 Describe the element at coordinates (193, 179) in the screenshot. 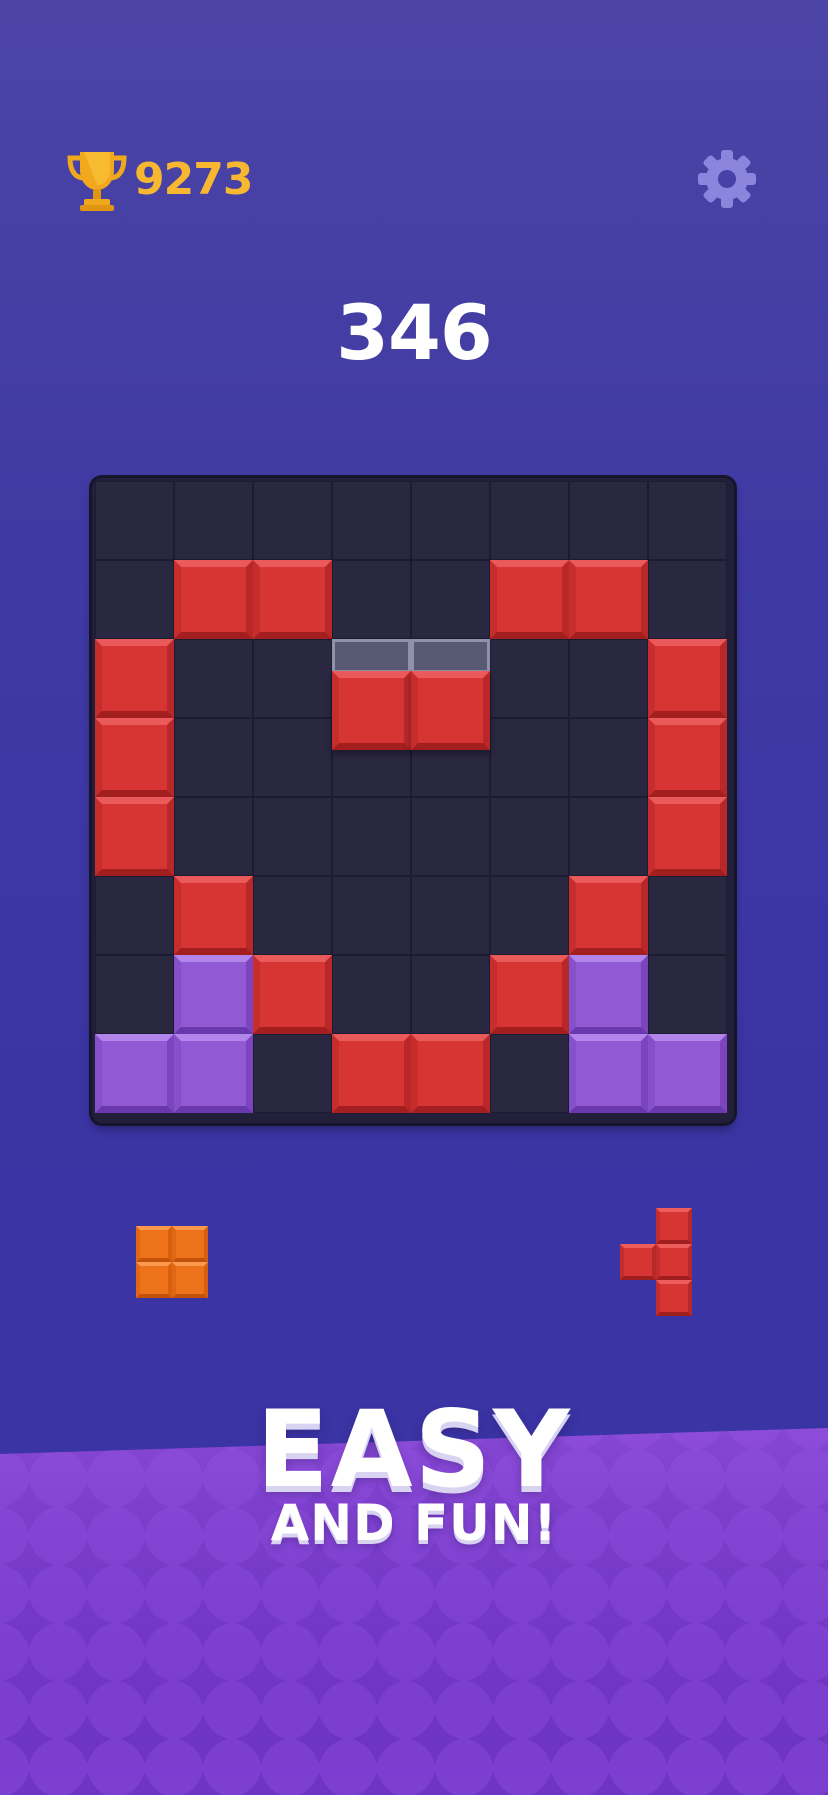

I see `best-score: 9273` at that location.